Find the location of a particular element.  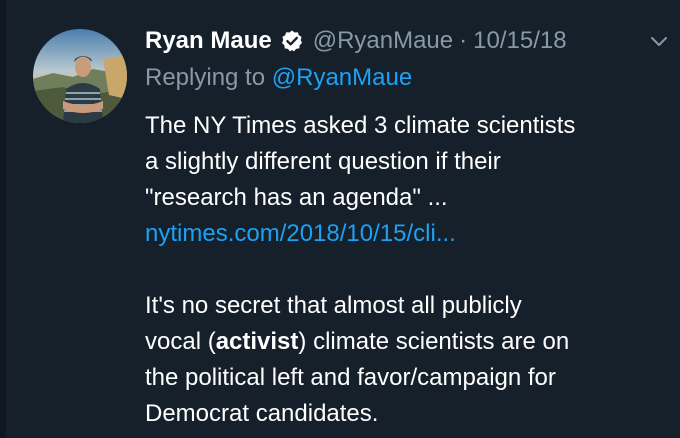

tweet-date: 10/15/18 is located at coordinates (519, 41).